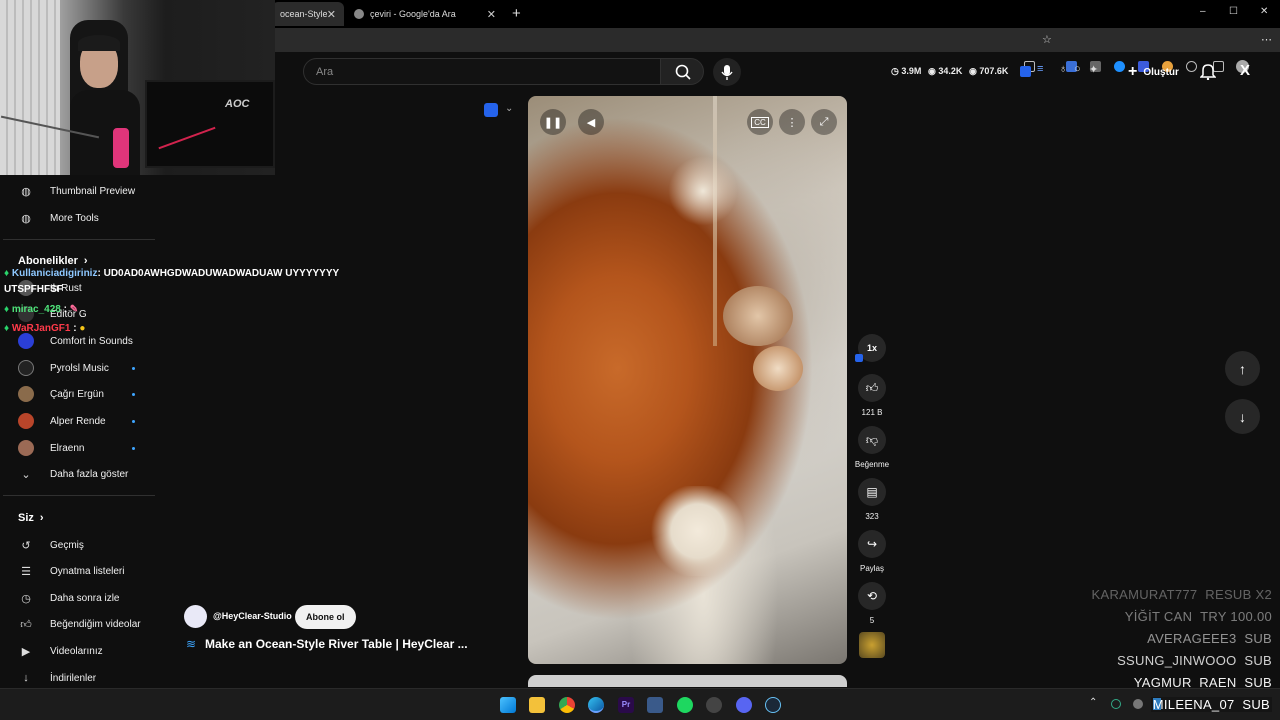 This screenshot has height=720, width=1280. Describe the element at coordinates (71, 571) in the screenshot. I see `sidebar-item-playlists: ☰ Oynatma listeleri` at that location.